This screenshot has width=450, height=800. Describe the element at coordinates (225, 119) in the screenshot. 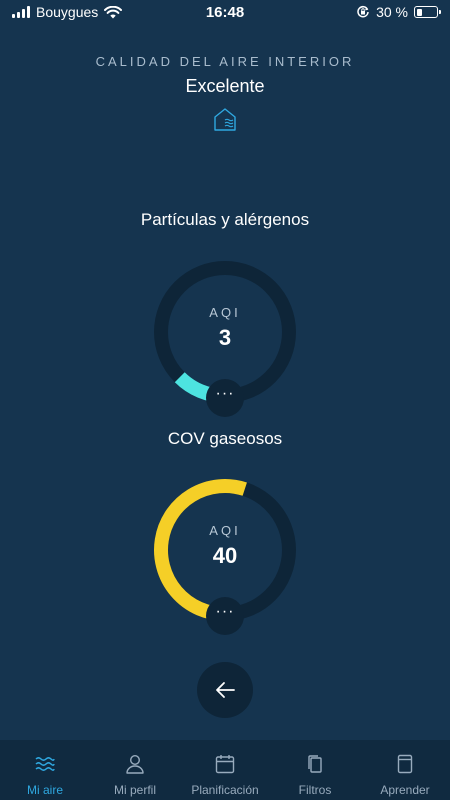

I see `house-air-icon` at that location.